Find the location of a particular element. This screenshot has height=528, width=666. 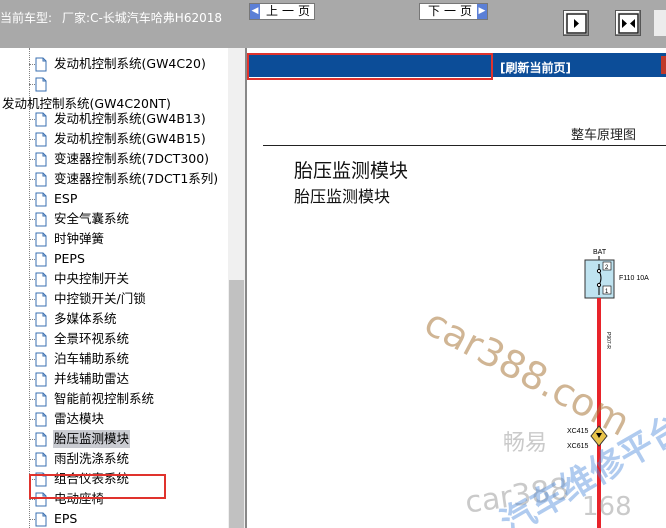

tree-item: 发动机控制系统(GW4C20) is located at coordinates (114, 64).